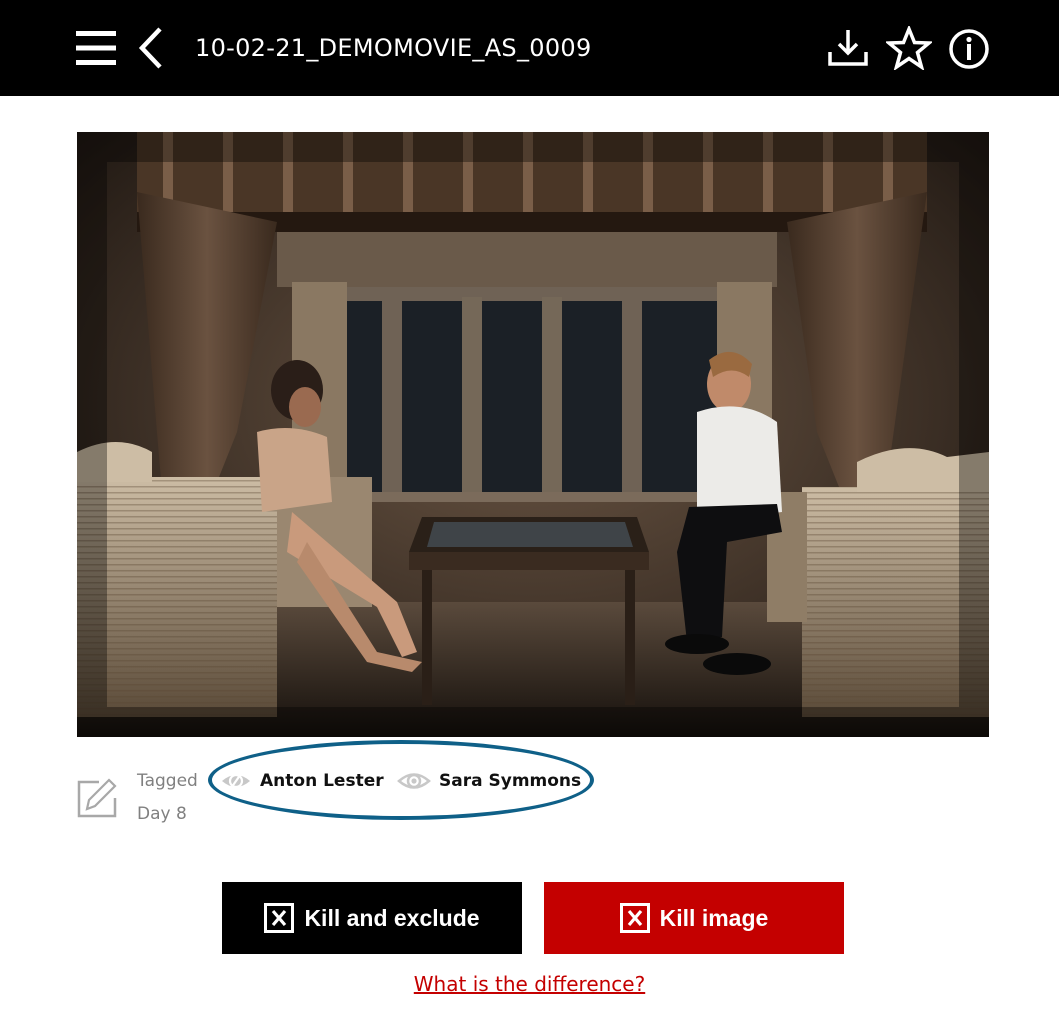  I want to click on kill-image-button: Kill image, so click(694, 918).